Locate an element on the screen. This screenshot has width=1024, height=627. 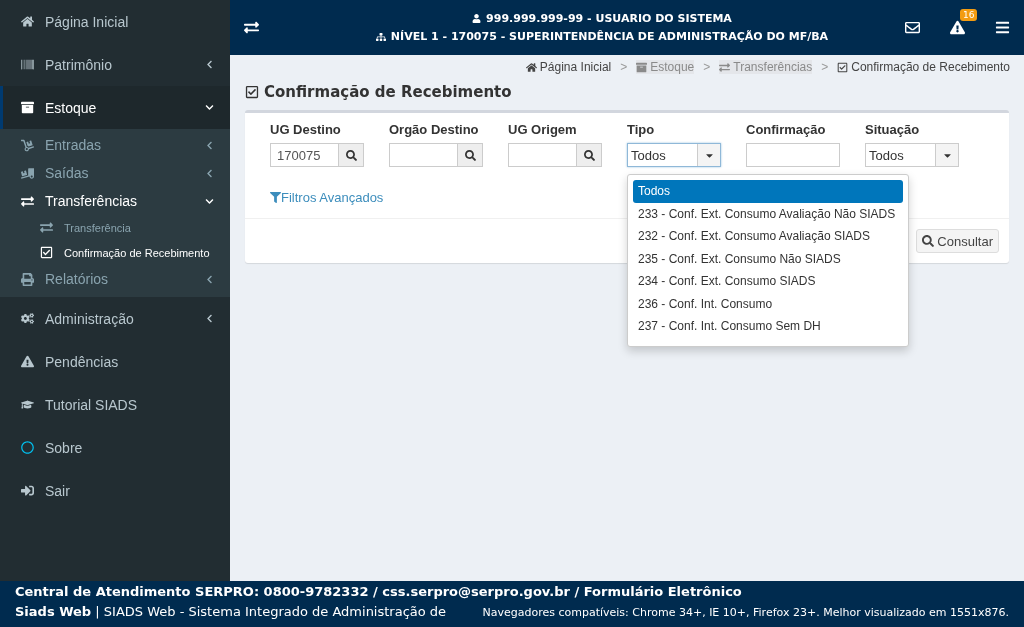
breadcrumb-link: Confirmação de Recebimento is located at coordinates (923, 67).